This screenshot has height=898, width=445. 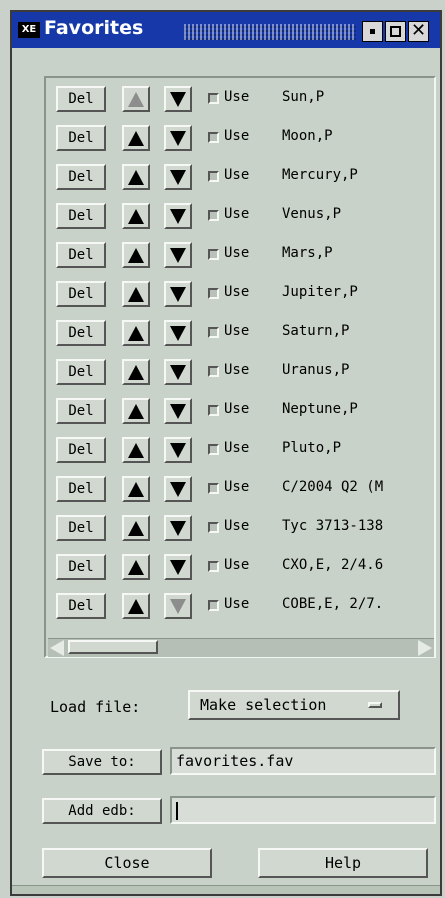 What do you see at coordinates (242, 216) in the screenshot?
I see `favorite-row: Del Use Venus,P` at bounding box center [242, 216].